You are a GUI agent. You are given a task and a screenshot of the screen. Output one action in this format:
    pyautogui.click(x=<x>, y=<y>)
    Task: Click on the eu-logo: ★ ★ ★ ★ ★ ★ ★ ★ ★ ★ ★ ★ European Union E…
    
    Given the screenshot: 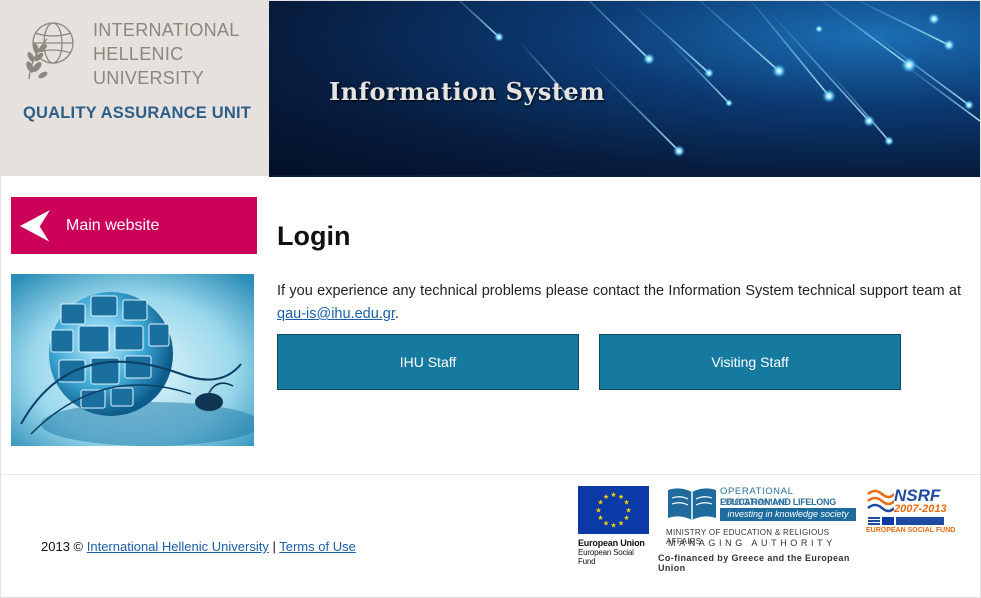 What is the action you would take?
    pyautogui.click(x=614, y=526)
    